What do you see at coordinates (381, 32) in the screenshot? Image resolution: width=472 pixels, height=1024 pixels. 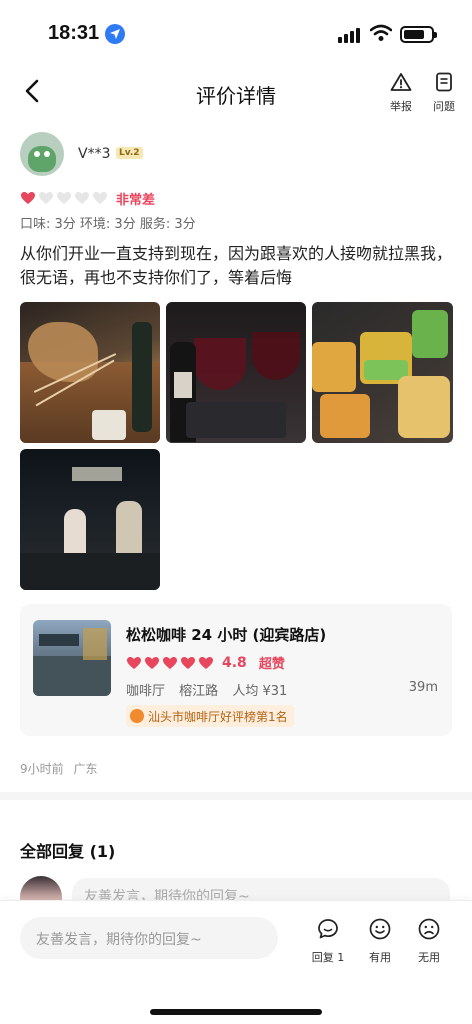 I see `wifi-icon` at bounding box center [381, 32].